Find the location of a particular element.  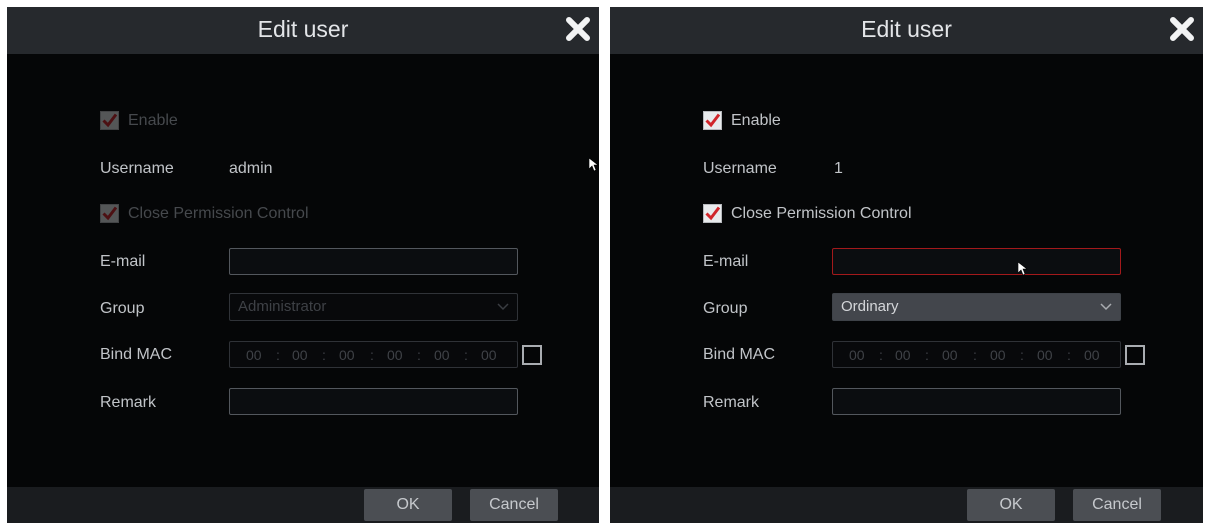

group-select-value: Ordinary is located at coordinates (870, 306).